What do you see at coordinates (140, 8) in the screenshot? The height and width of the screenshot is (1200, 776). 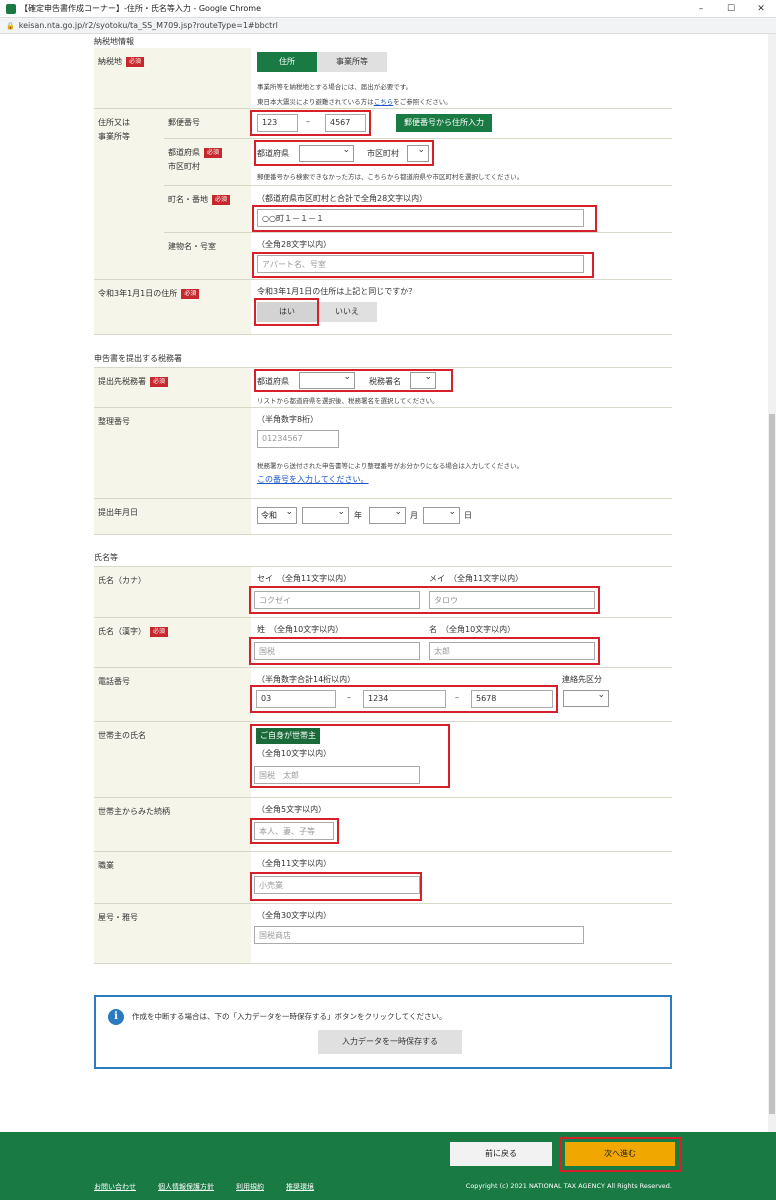 I see `window-title: 【確定申告書作成コーナー】-住所・氏名等入力 - Google Chrome` at bounding box center [140, 8].